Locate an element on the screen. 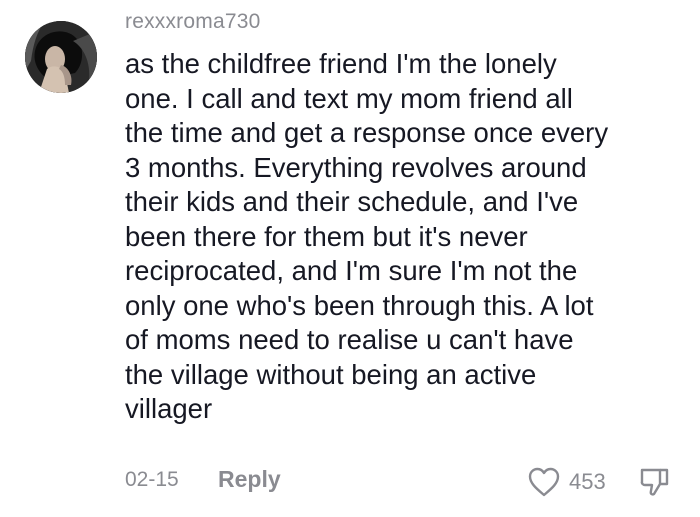  comment-text-line: as the childfree friend I'm the lonely is located at coordinates (341, 63).